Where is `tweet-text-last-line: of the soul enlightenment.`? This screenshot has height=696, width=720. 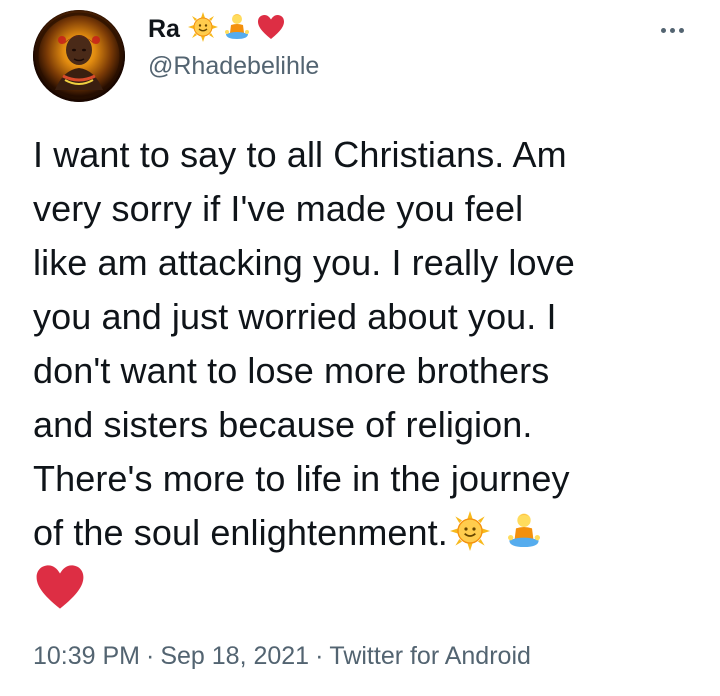
tweet-text-last-line: of the soul enlightenment. is located at coordinates (368, 533).